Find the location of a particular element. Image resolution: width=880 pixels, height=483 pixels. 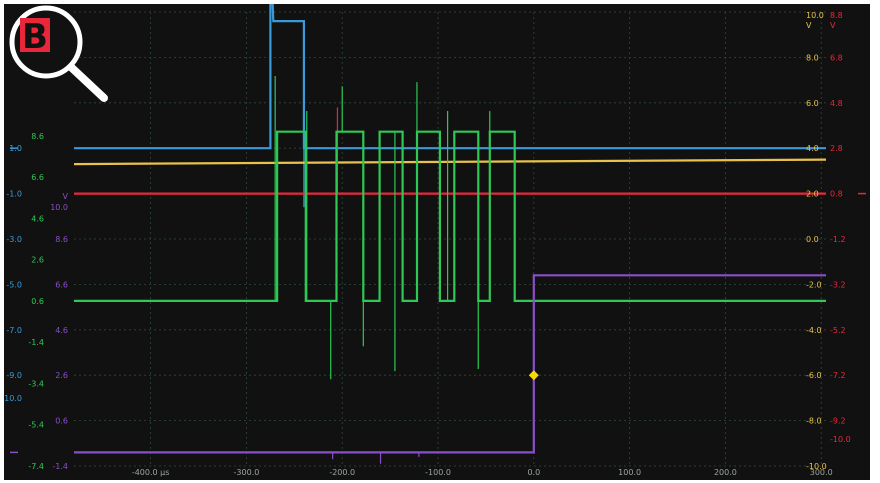

badge-letter: B is located at coordinates (35, 37).